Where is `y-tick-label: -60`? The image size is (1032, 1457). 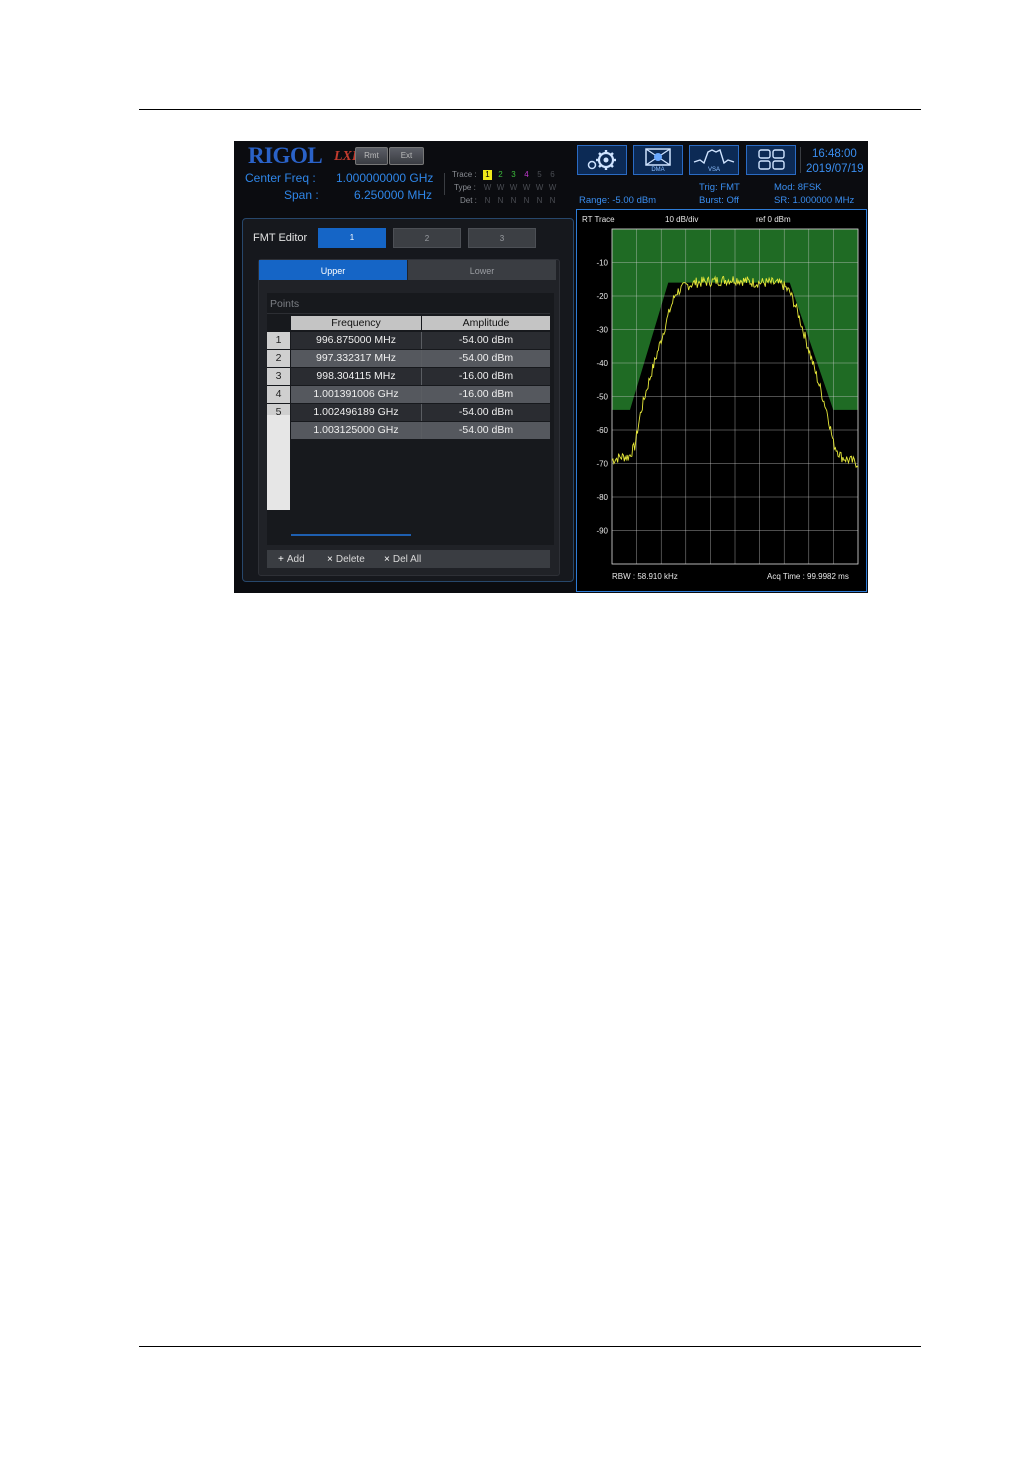 y-tick-label: -60 is located at coordinates (602, 430).